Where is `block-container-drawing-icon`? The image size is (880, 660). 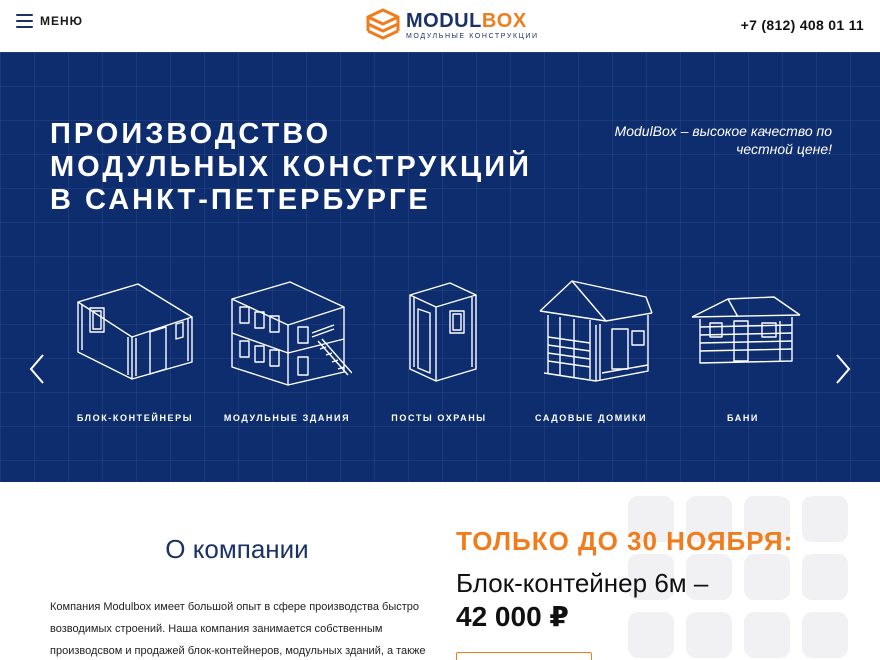 block-container-drawing-icon is located at coordinates (135, 331).